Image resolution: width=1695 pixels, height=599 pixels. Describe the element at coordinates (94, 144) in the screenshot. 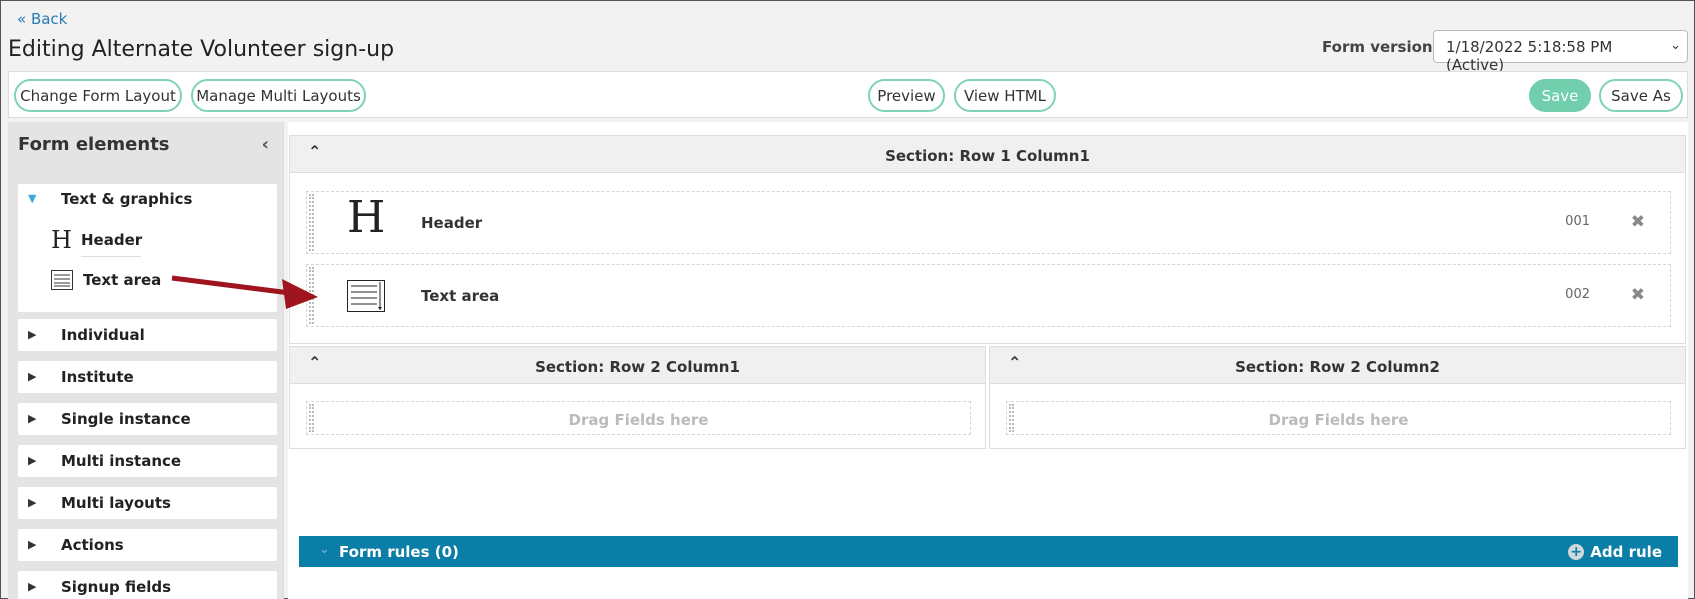

I see `sidebar-title: Form elements` at that location.